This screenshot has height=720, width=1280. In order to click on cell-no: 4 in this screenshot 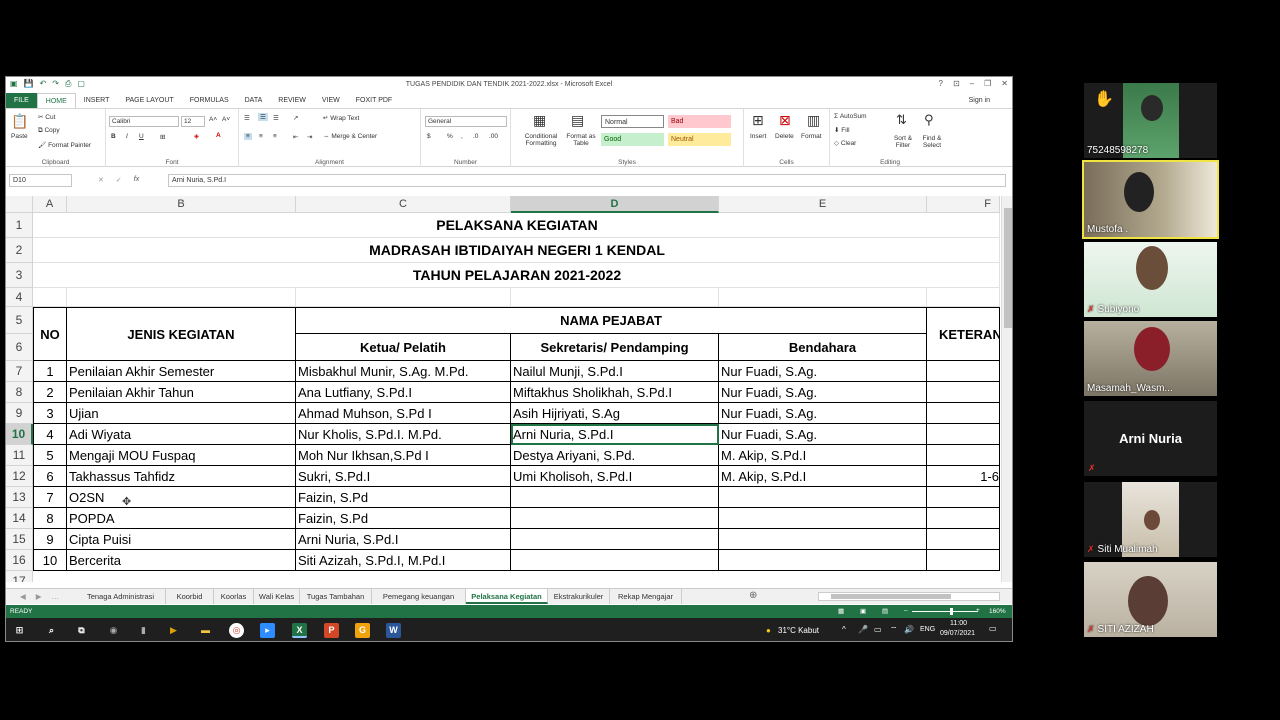, I will do `click(50, 434)`.